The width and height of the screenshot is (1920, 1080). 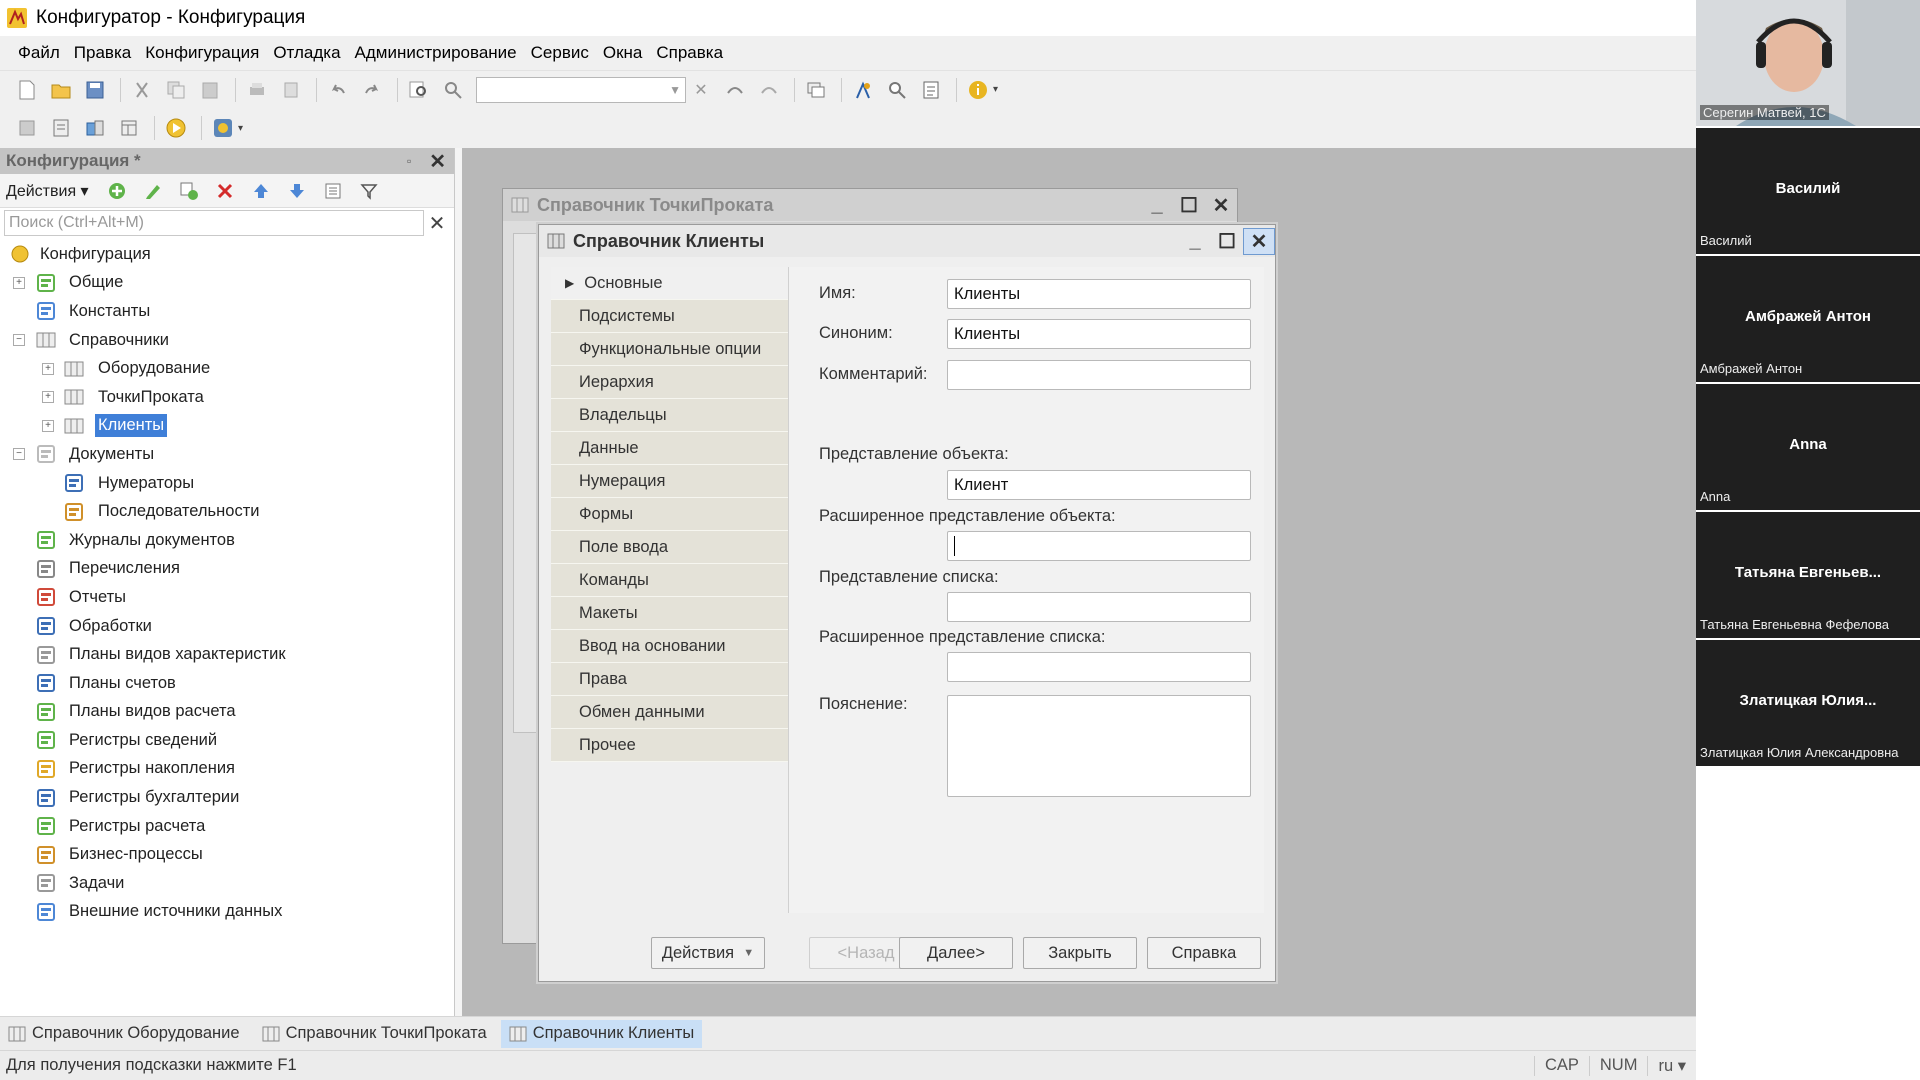 I want to click on info-dropdown-icon: ▾, so click(x=995, y=89).